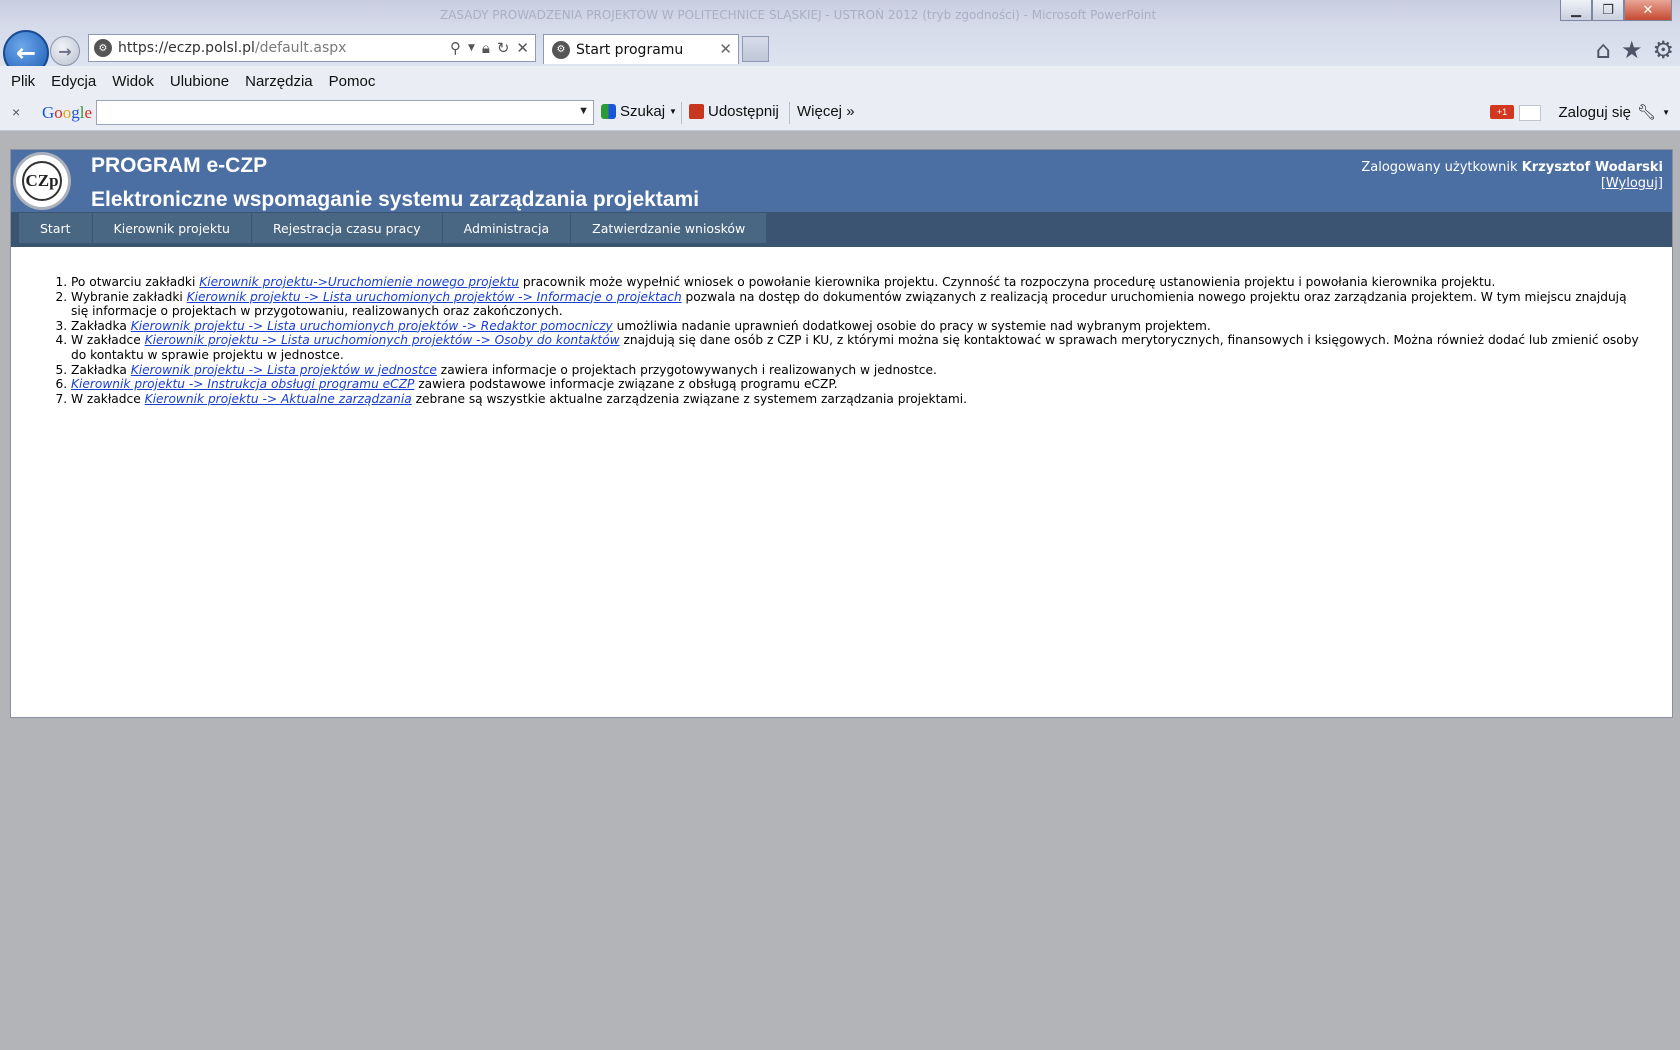 The height and width of the screenshot is (1050, 1680). I want to click on search-icon: ⚲, so click(455, 48).